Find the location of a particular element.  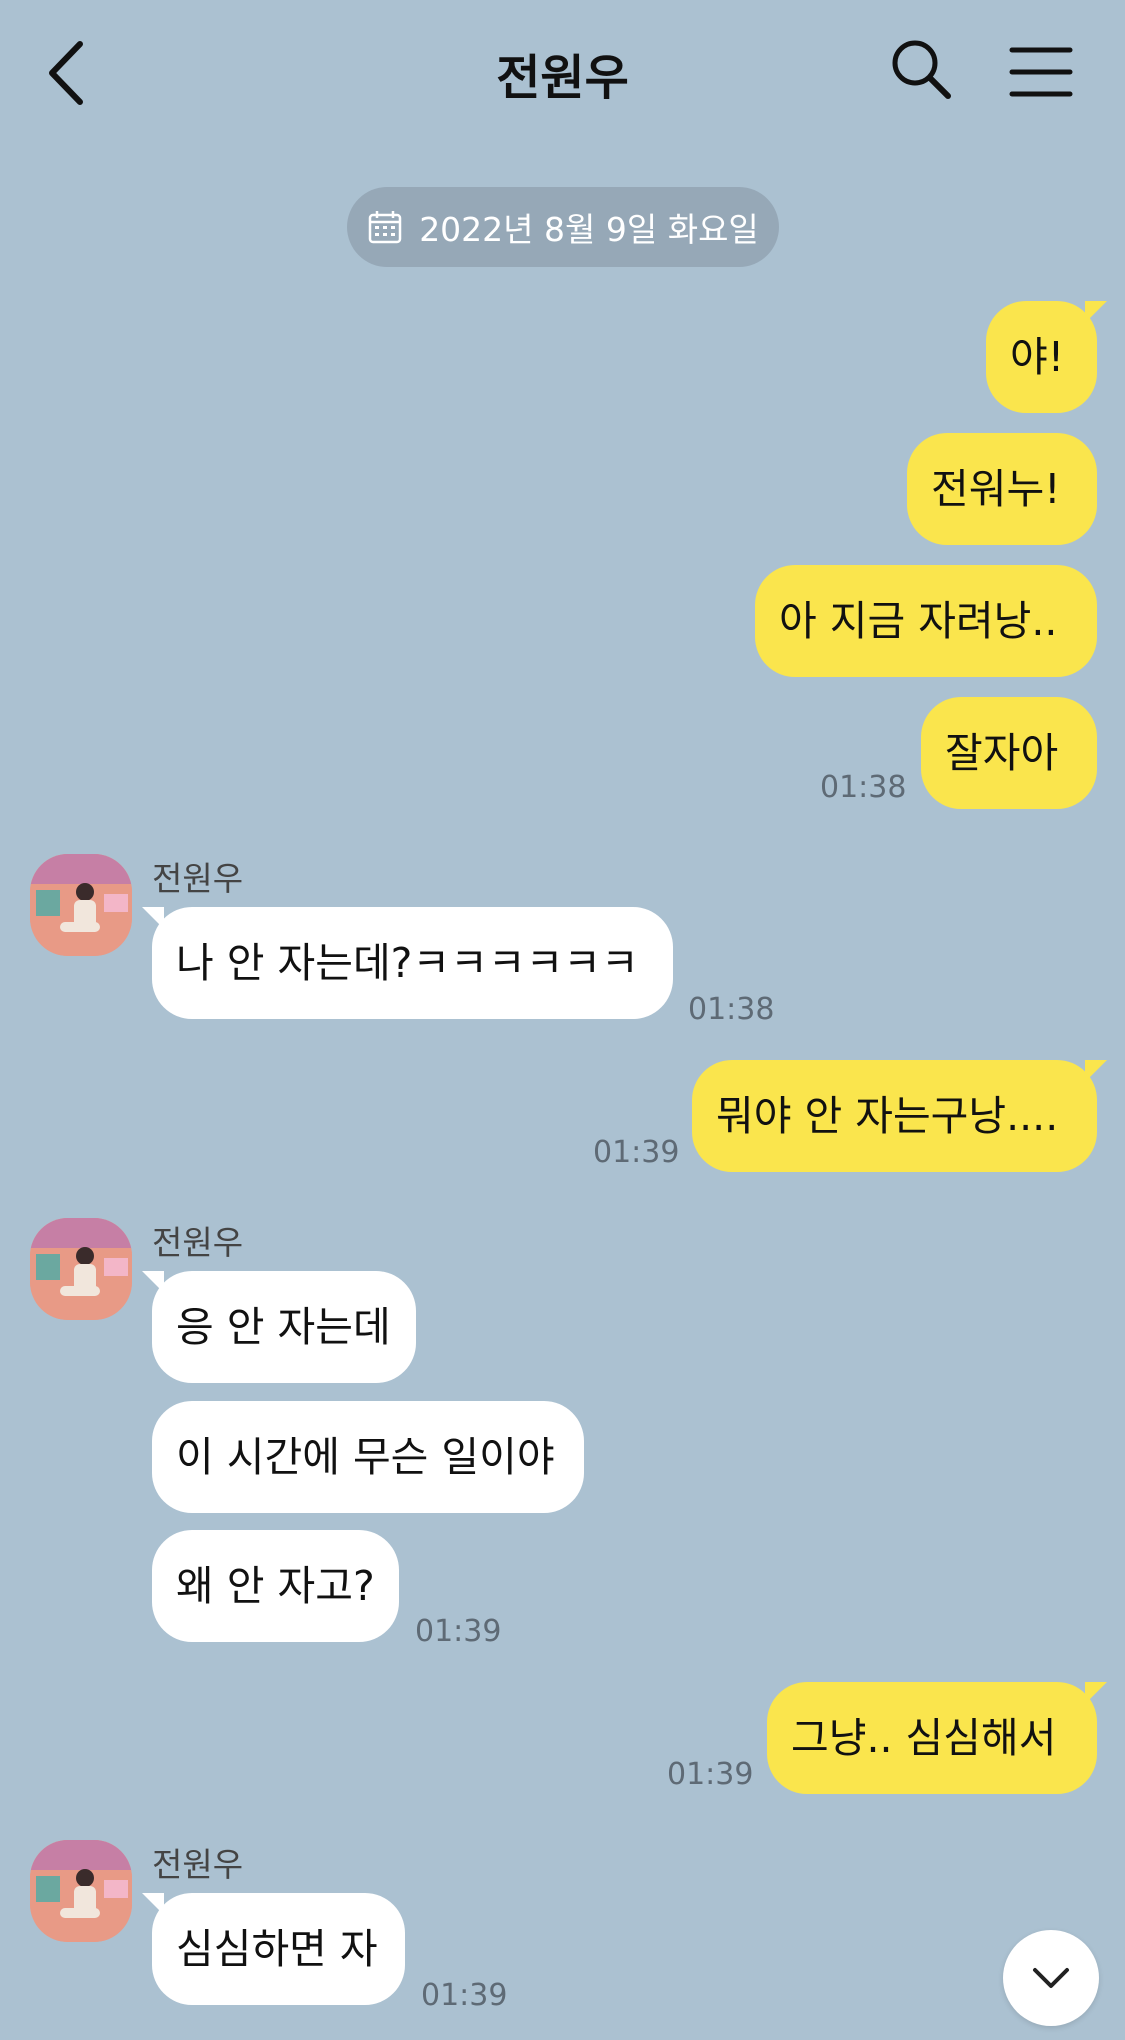

search-button is located at coordinates (921, 69).